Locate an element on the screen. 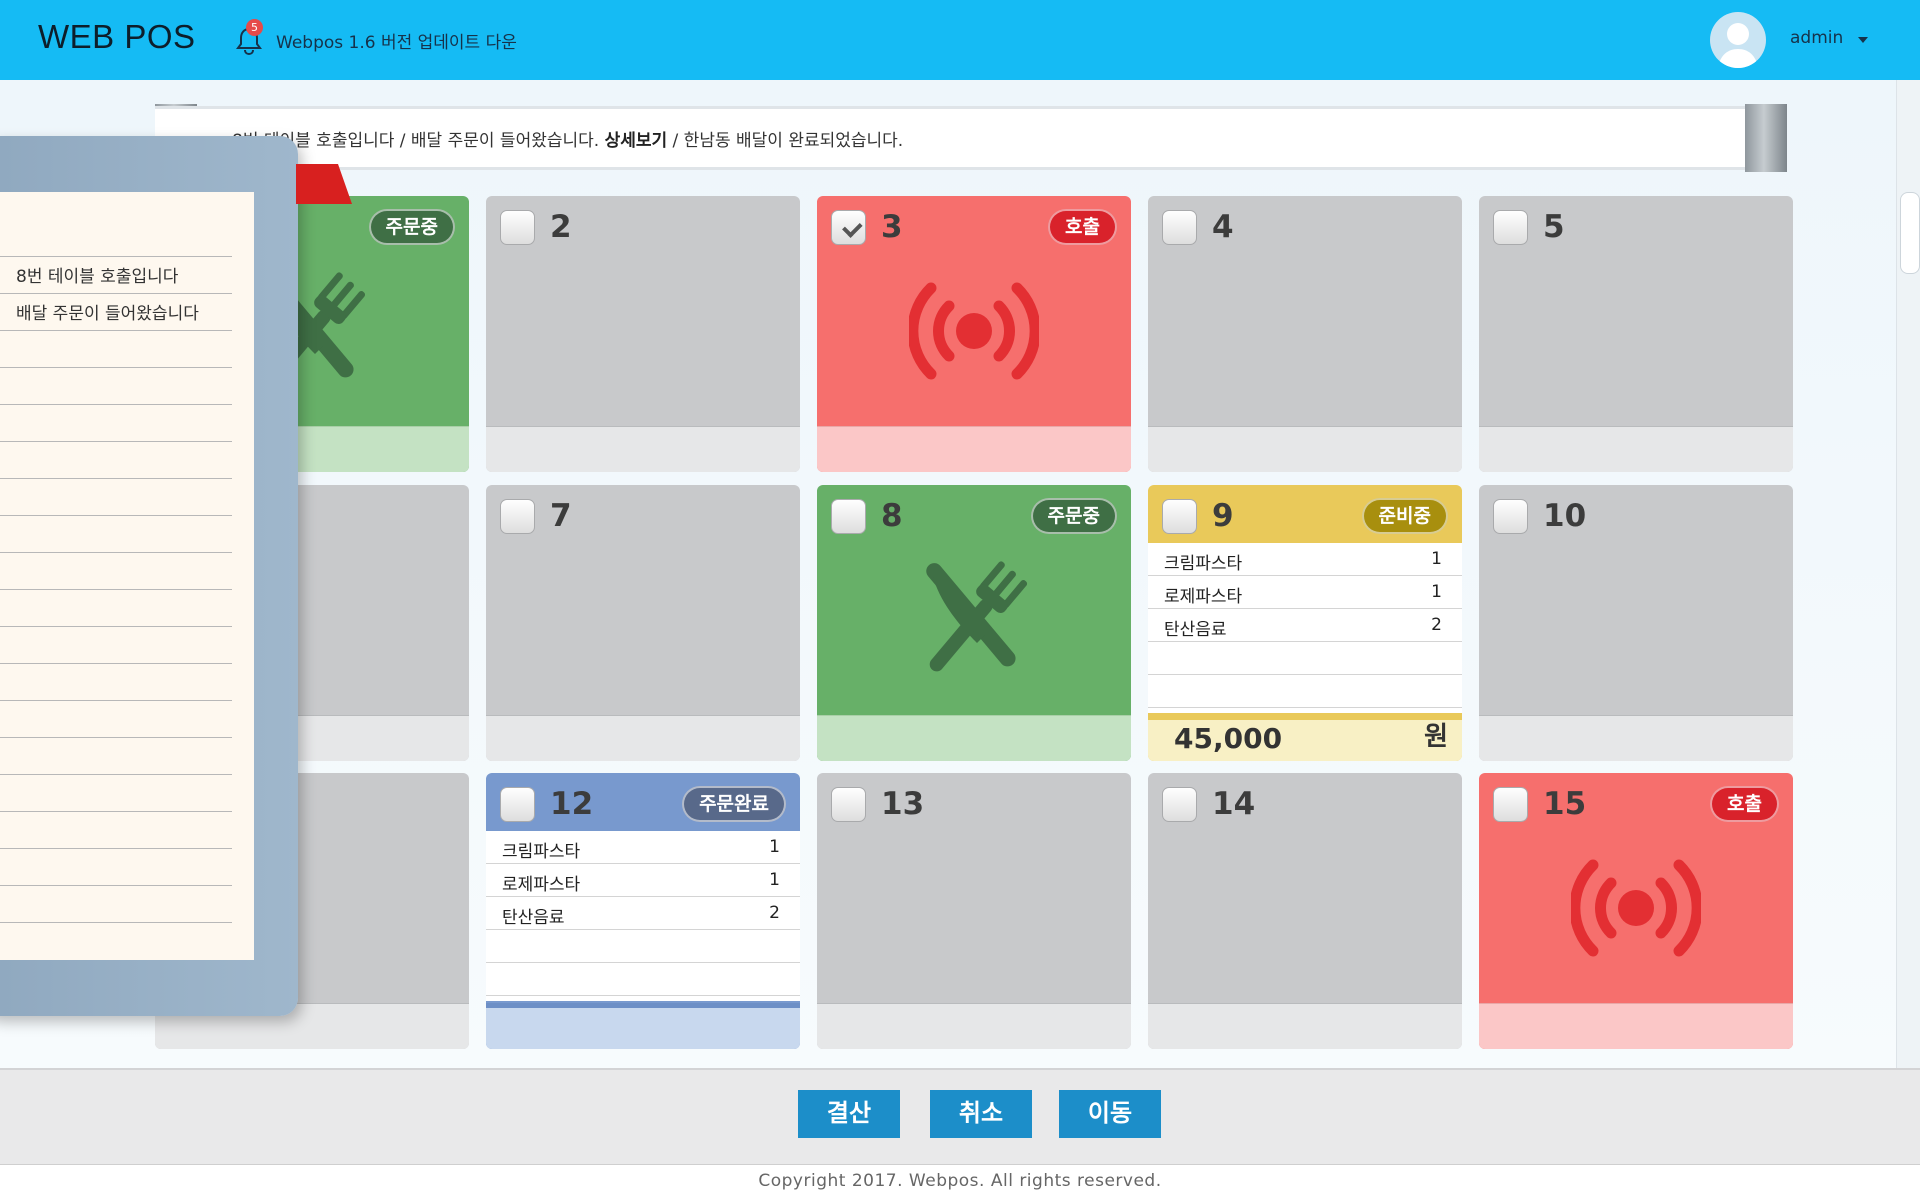 This screenshot has width=1920, height=1200. table-number: 4 is located at coordinates (1223, 227).